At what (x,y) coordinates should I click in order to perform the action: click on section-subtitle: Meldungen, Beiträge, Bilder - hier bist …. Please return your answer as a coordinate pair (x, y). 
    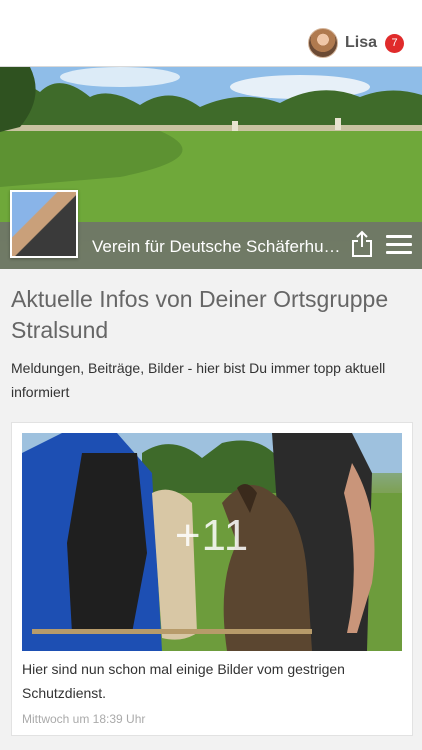
    Looking at the image, I should click on (198, 380).